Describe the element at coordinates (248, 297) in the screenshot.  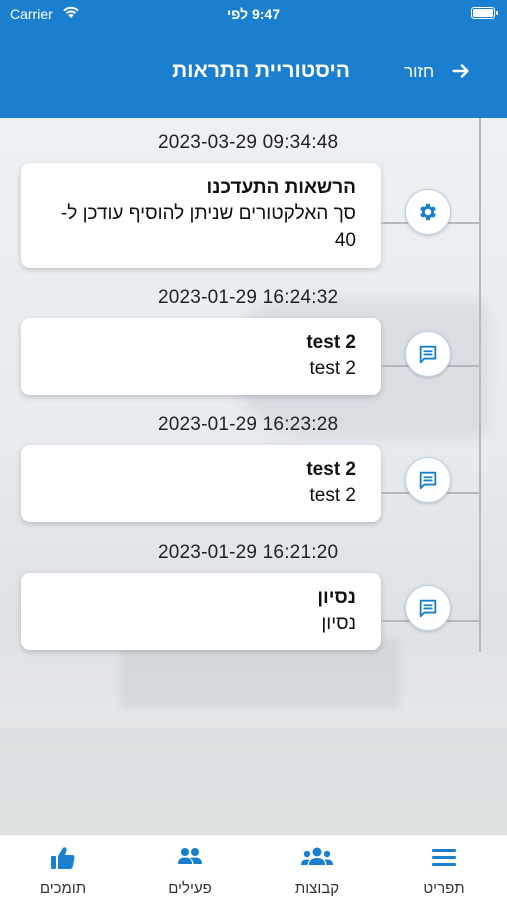
I see `notification-timestamp: 2023-01-29 16:24:32` at that location.